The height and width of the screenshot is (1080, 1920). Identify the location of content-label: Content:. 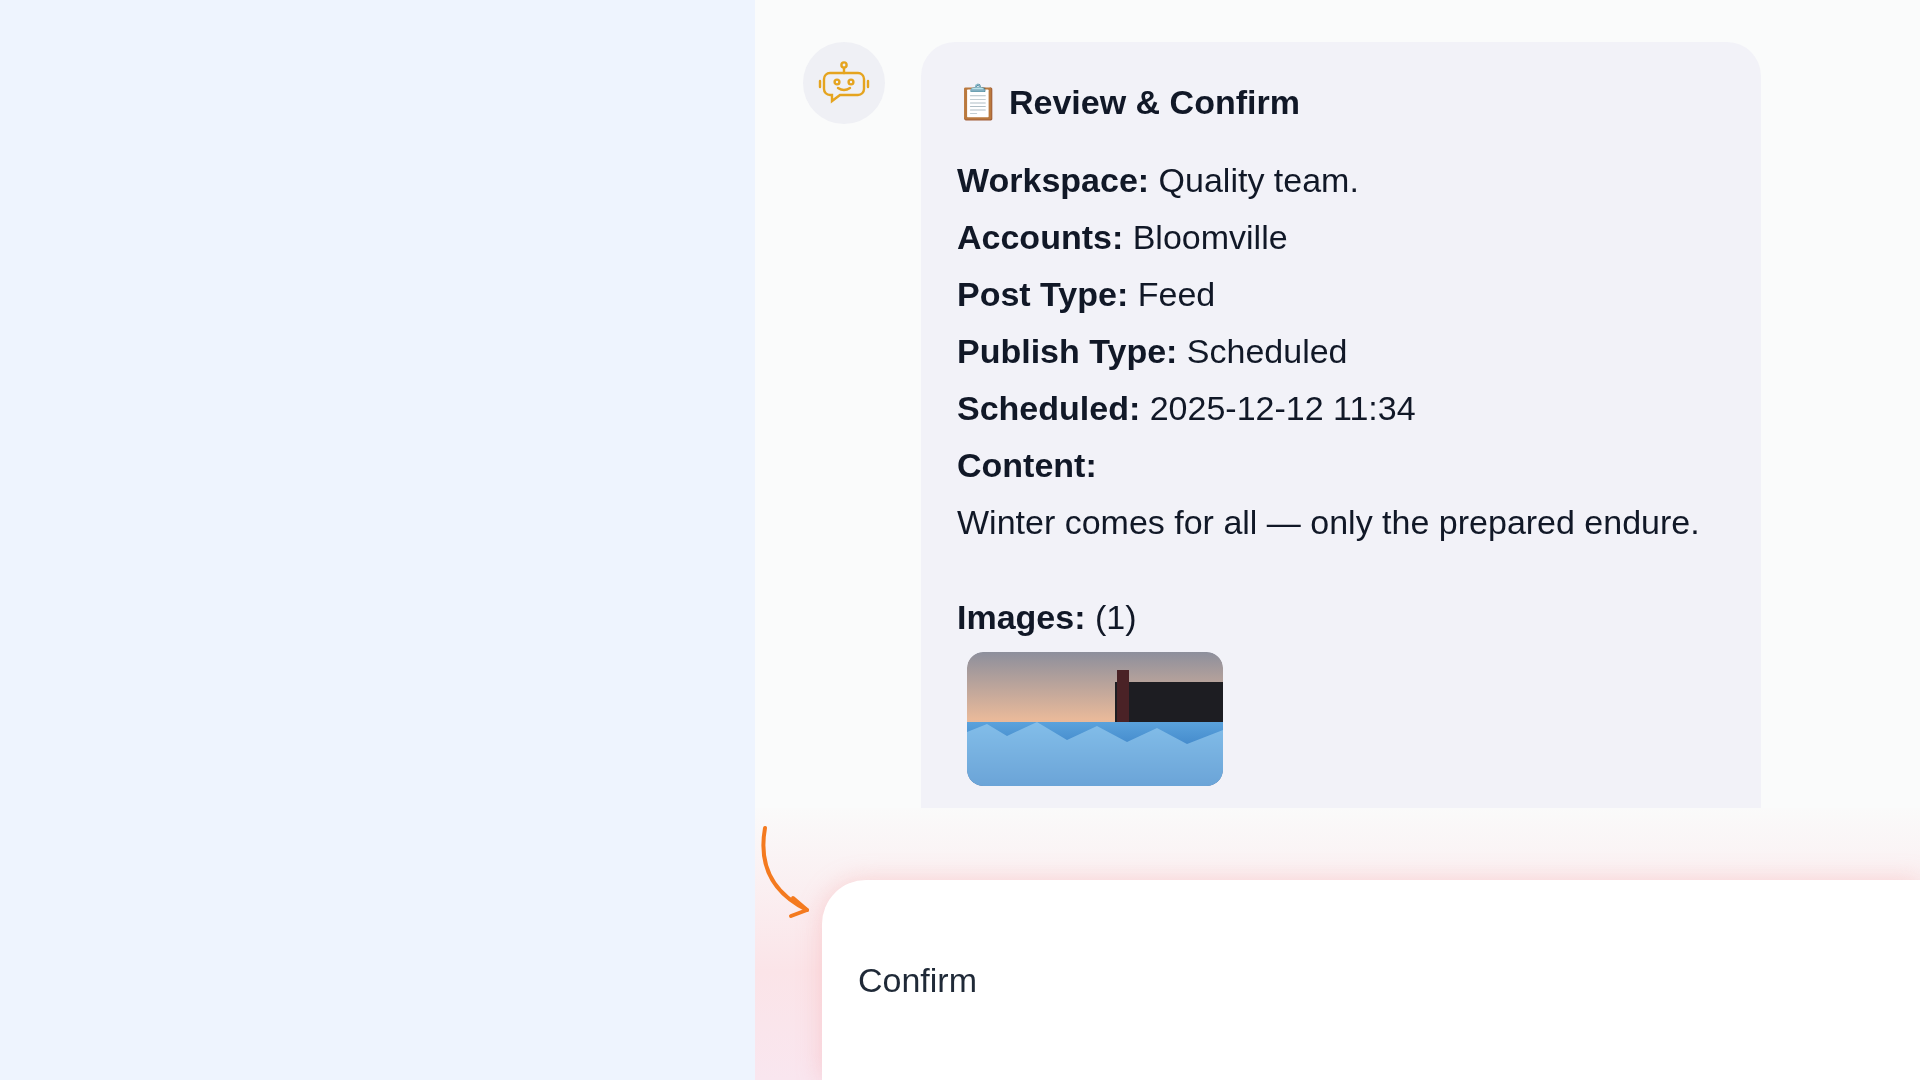
(1027, 465).